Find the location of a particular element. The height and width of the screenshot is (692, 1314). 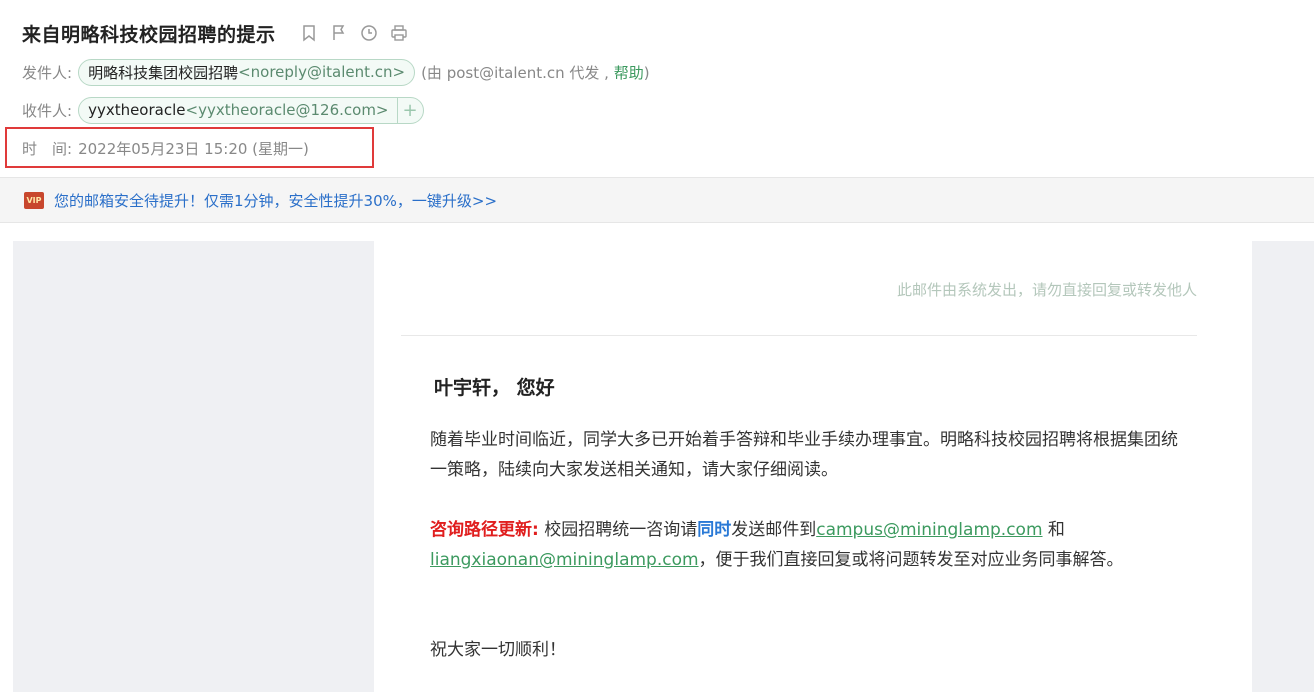

add-contact-button: + is located at coordinates (409, 110).